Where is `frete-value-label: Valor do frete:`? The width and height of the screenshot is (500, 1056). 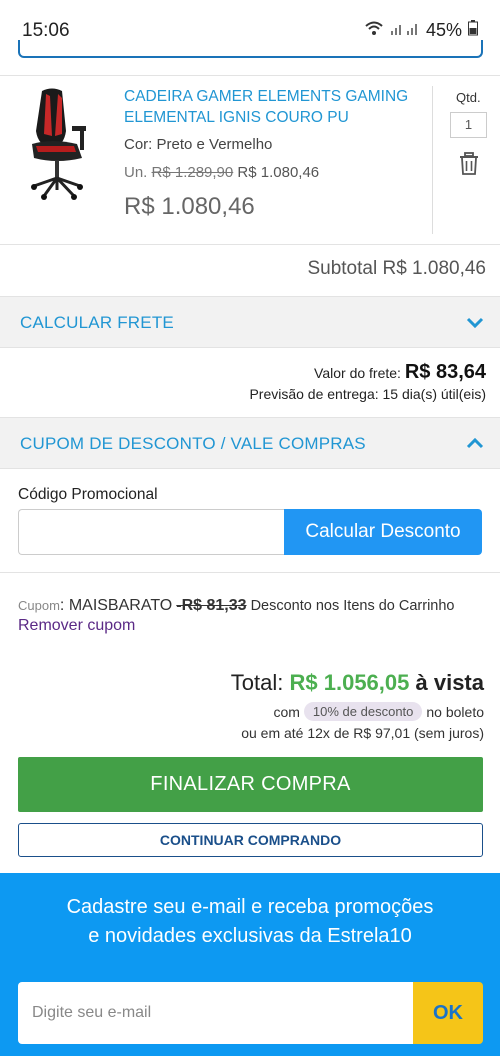 frete-value-label: Valor do frete: is located at coordinates (357, 373).